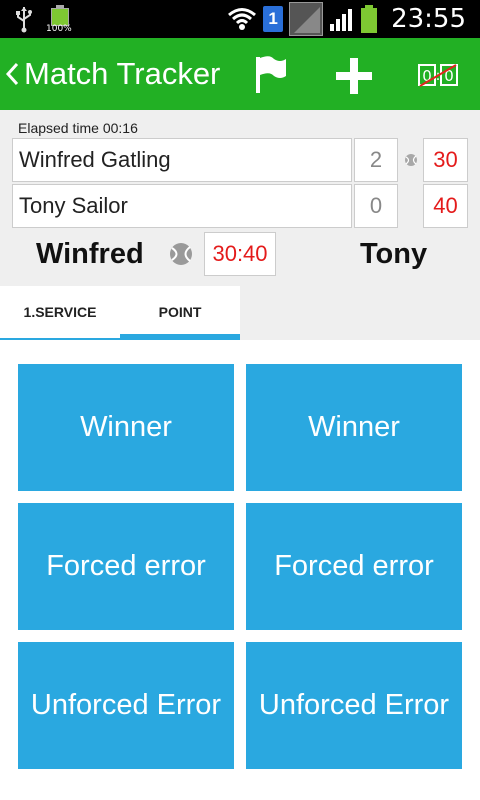 The width and height of the screenshot is (480, 800). Describe the element at coordinates (12, 74) in the screenshot. I see `back-arrow-icon` at that location.